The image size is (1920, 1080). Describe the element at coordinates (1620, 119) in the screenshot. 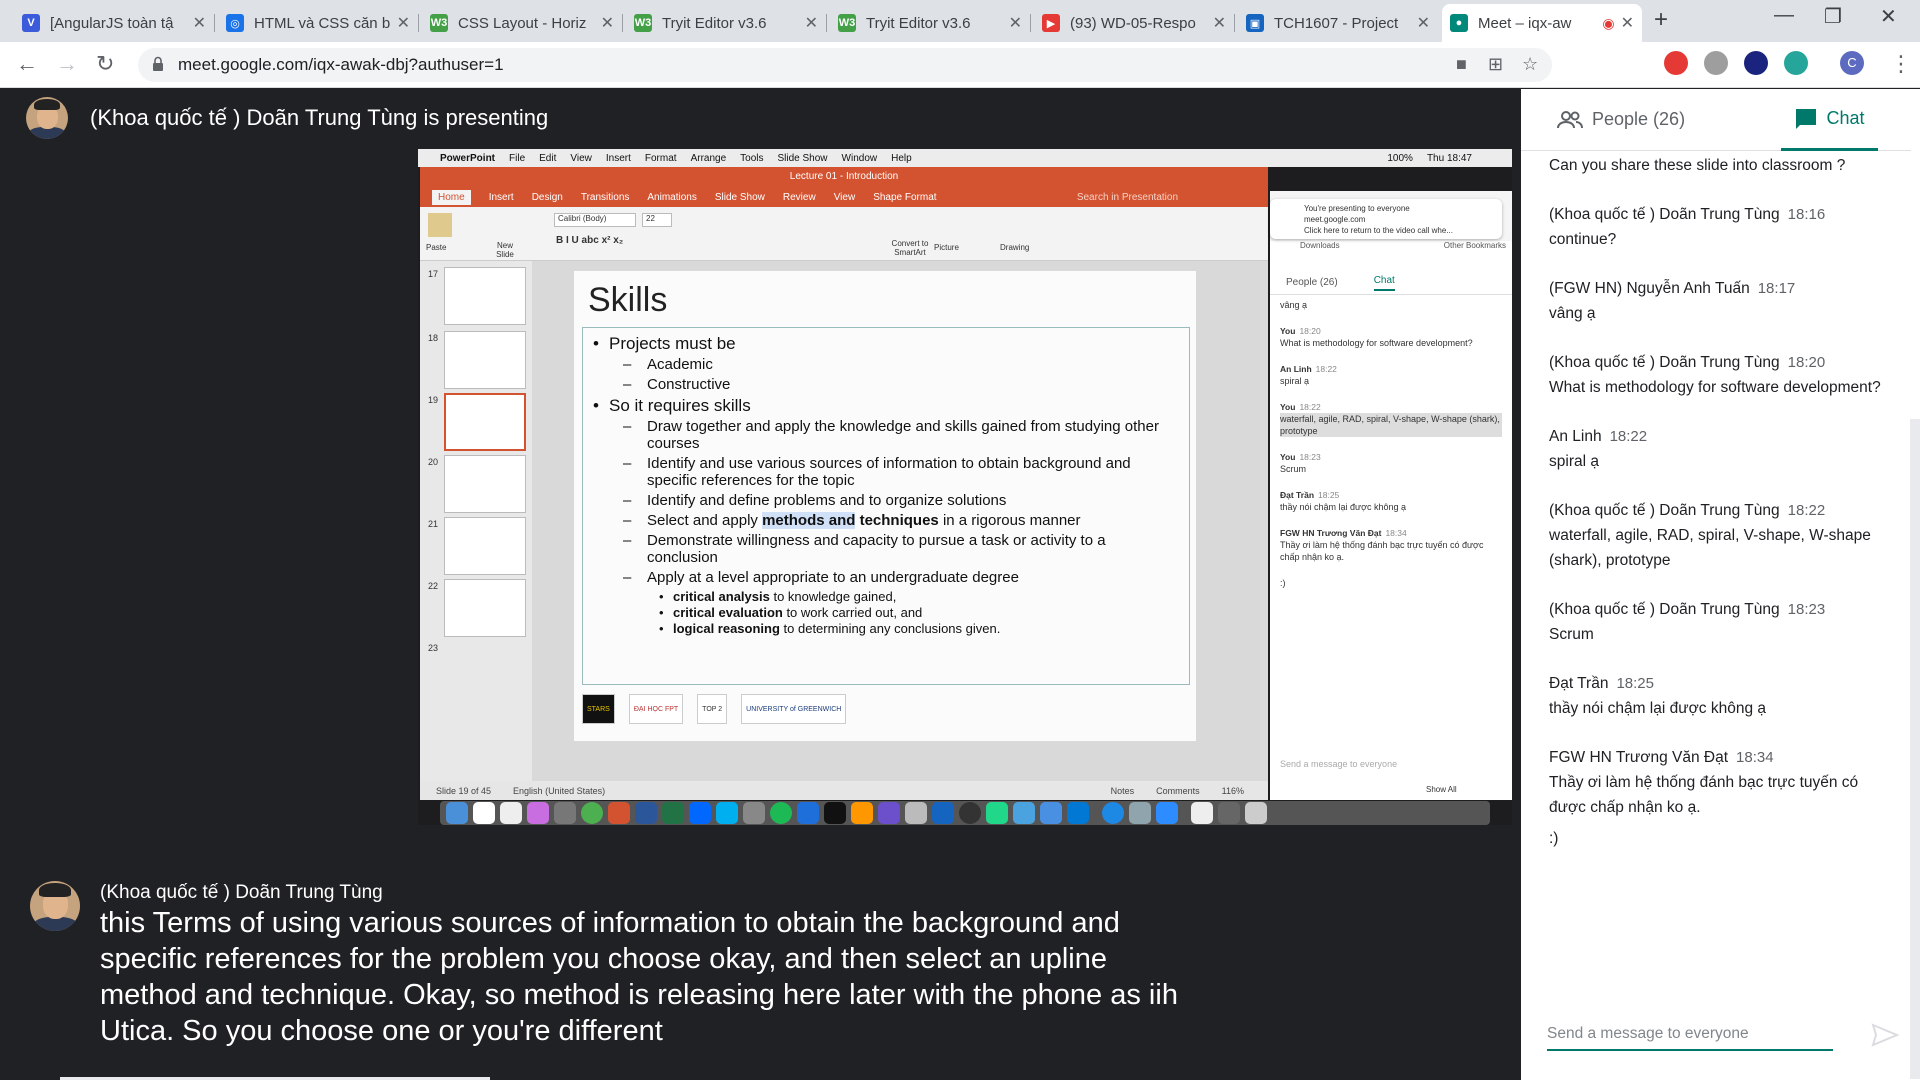

I see `tab-people: People (26)` at that location.